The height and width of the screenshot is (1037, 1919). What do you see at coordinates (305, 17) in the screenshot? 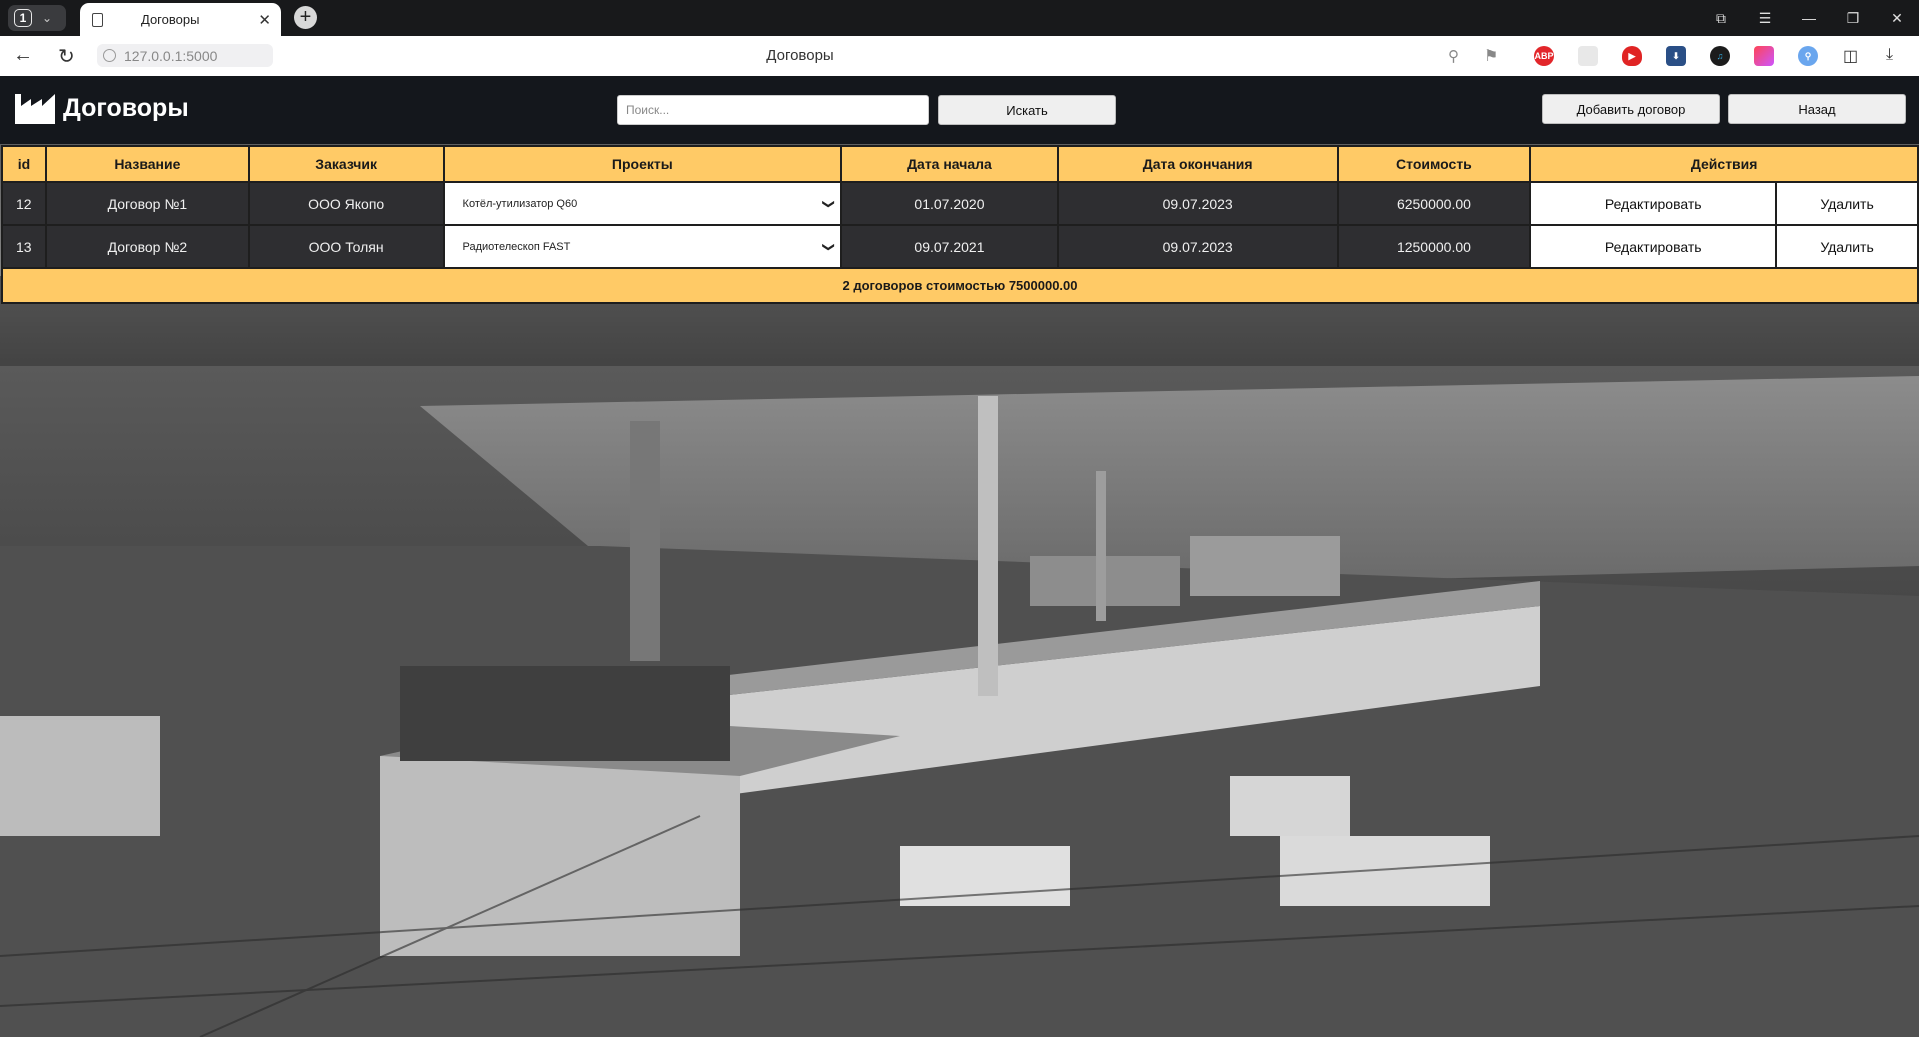
I see `new-tab-button: +` at bounding box center [305, 17].